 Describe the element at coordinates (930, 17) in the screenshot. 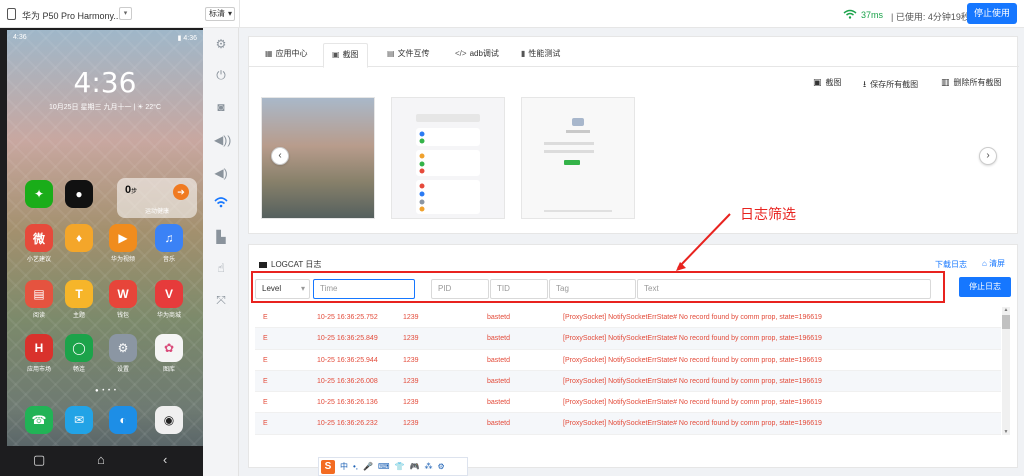

I see `usage-duration: | 已使用: 4分钟19秒` at that location.